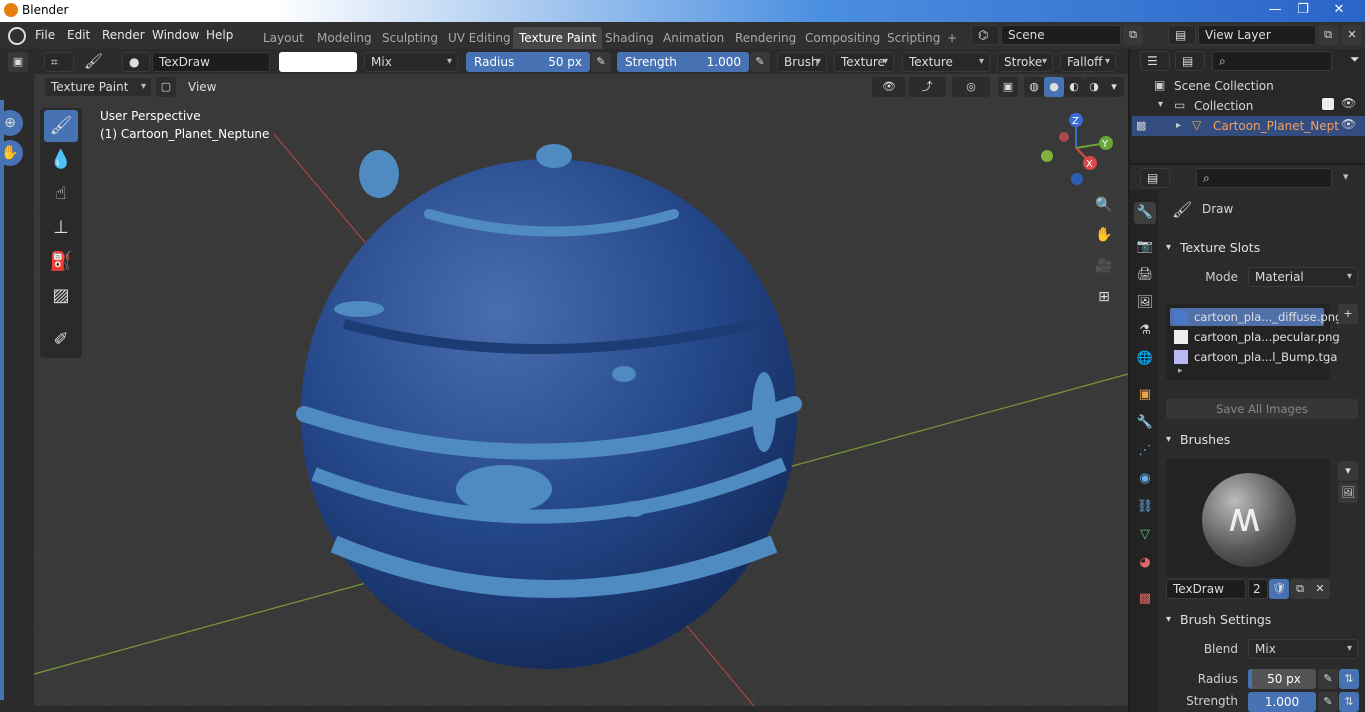 Image resolution: width=1365 pixels, height=712 pixels. I want to click on display-mode-icon: ▤, so click(1190, 61).